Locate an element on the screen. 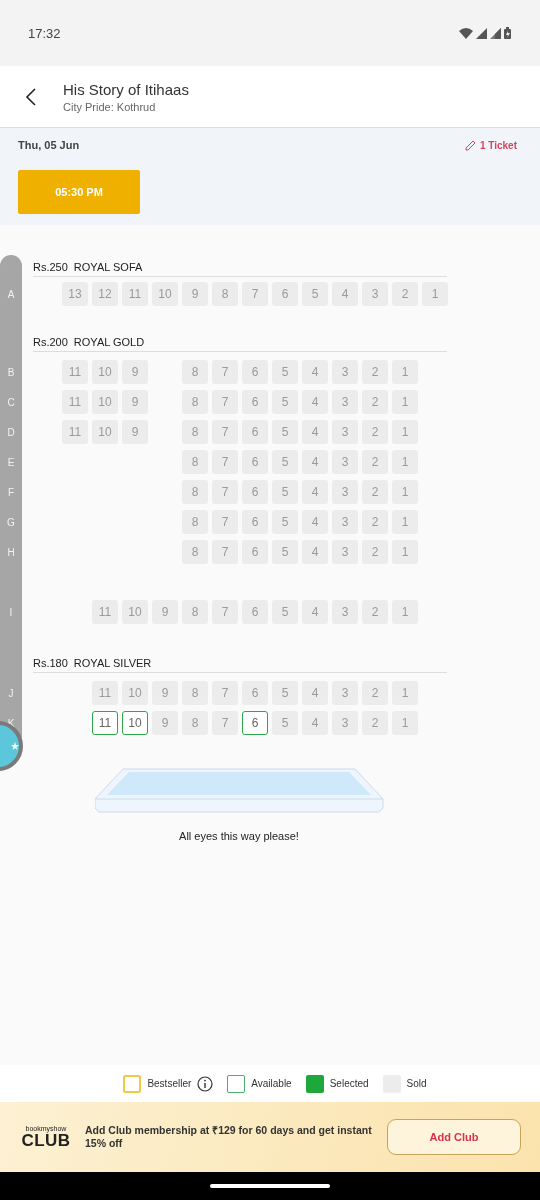 The height and width of the screenshot is (1200, 540). row-label: D is located at coordinates (11, 432).